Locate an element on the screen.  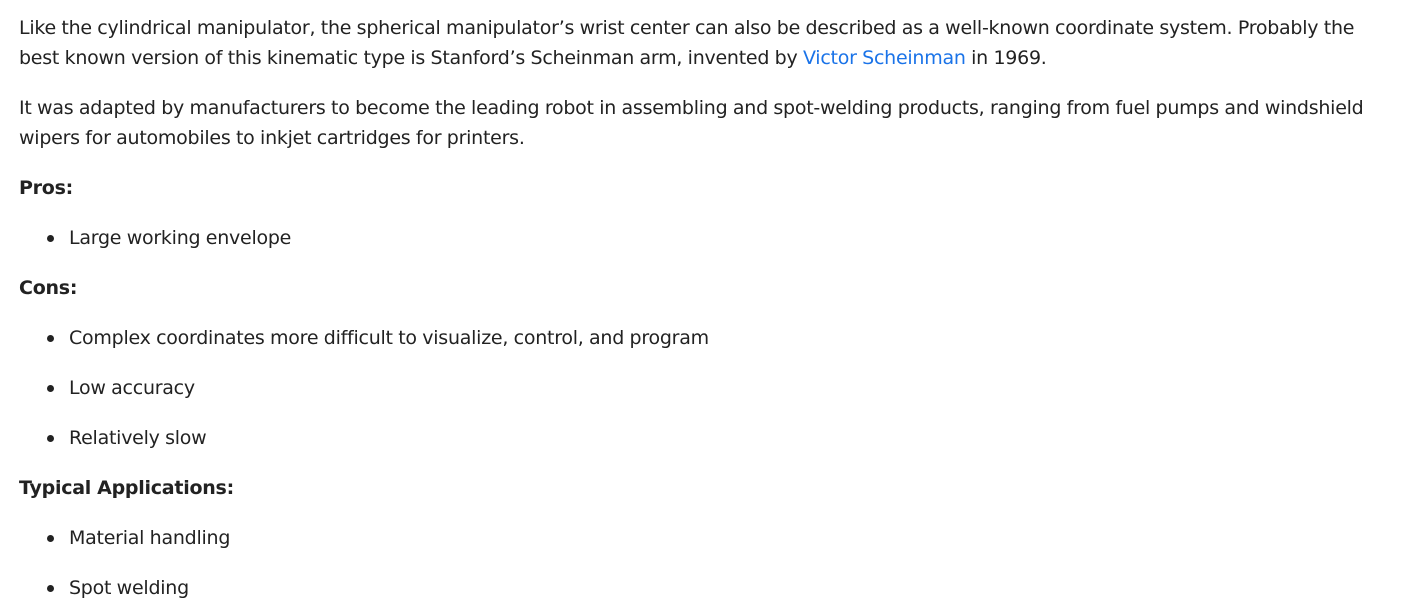
list-item: Spot welding is located at coordinates (704, 588).